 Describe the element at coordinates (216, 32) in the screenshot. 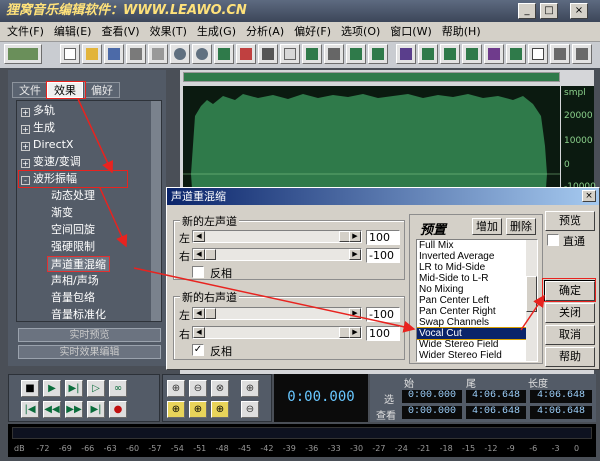

I see `menu-generate: 生成(G)` at that location.